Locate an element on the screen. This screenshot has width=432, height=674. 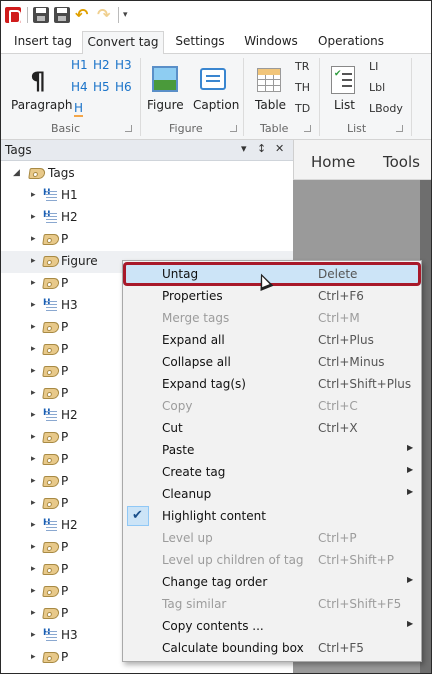
collapse-icon: ◢ is located at coordinates (16, 173).